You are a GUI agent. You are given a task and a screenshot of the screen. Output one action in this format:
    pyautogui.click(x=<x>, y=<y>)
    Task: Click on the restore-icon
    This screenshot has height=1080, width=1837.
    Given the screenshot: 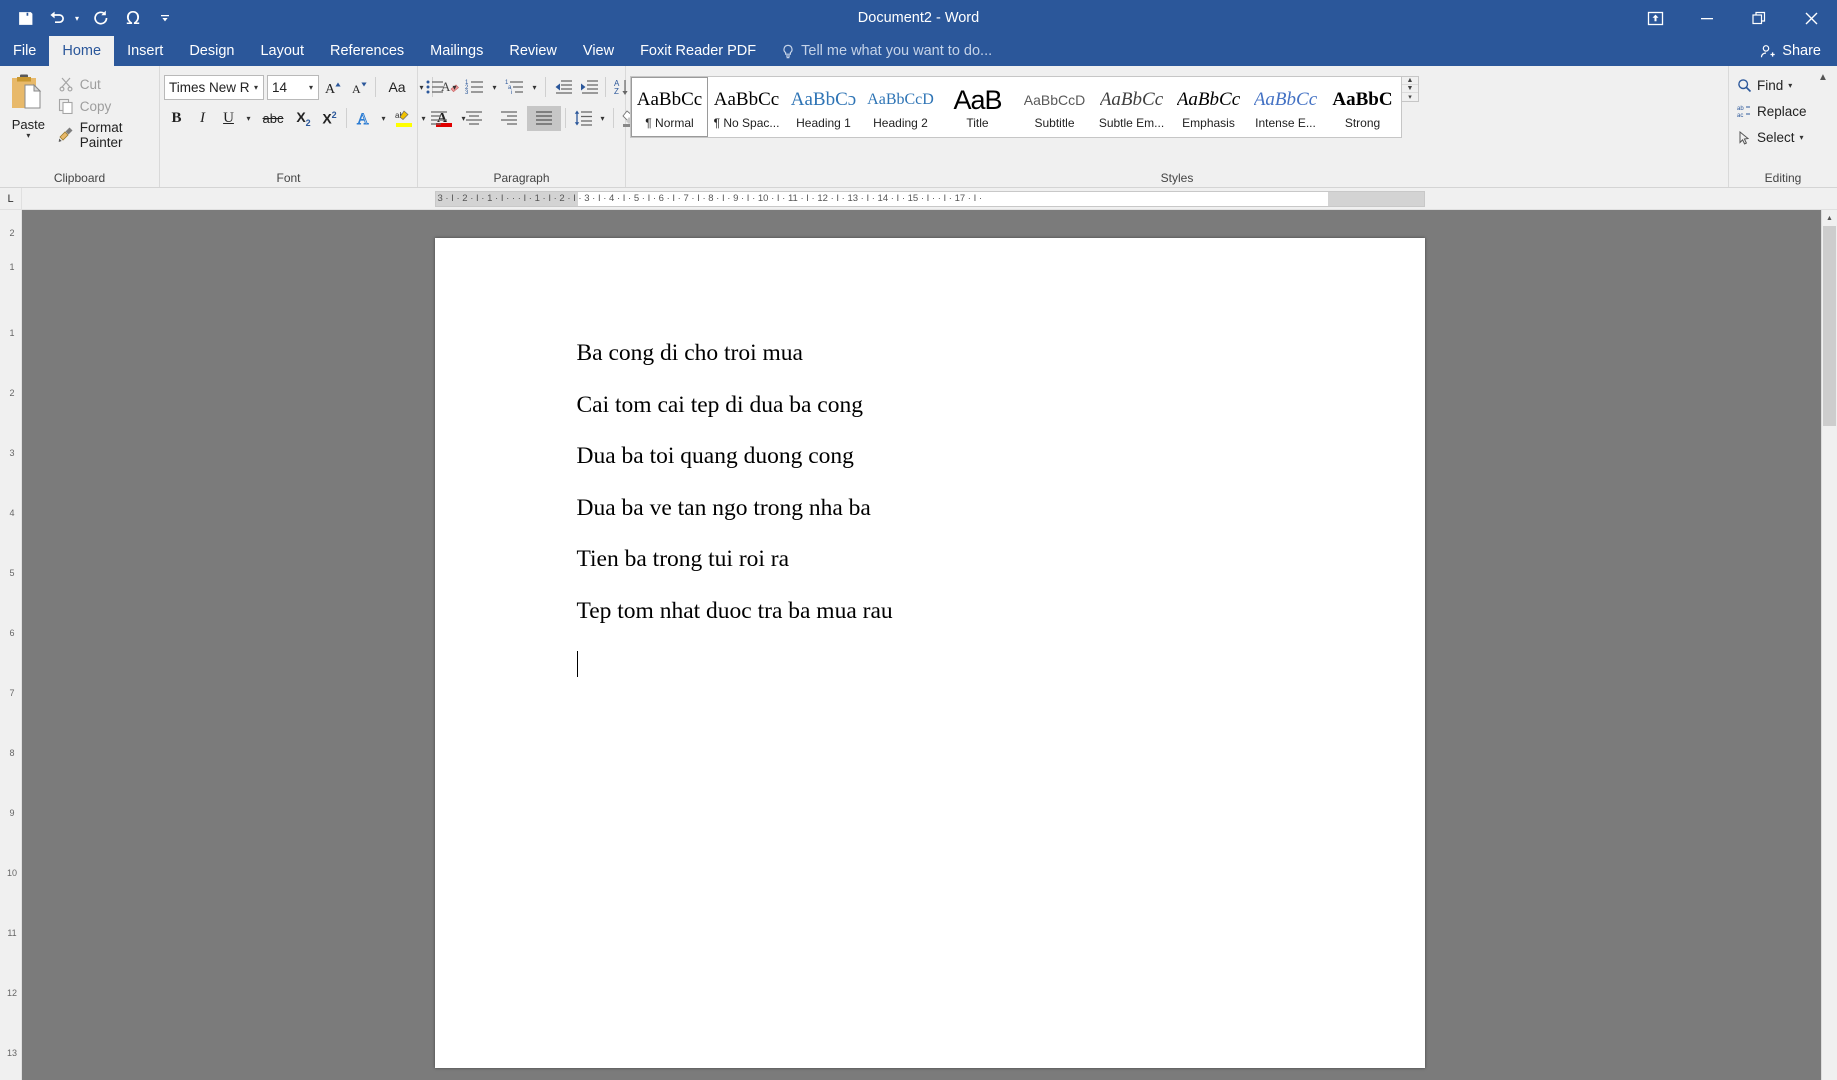 What is the action you would take?
    pyautogui.click(x=1759, y=18)
    